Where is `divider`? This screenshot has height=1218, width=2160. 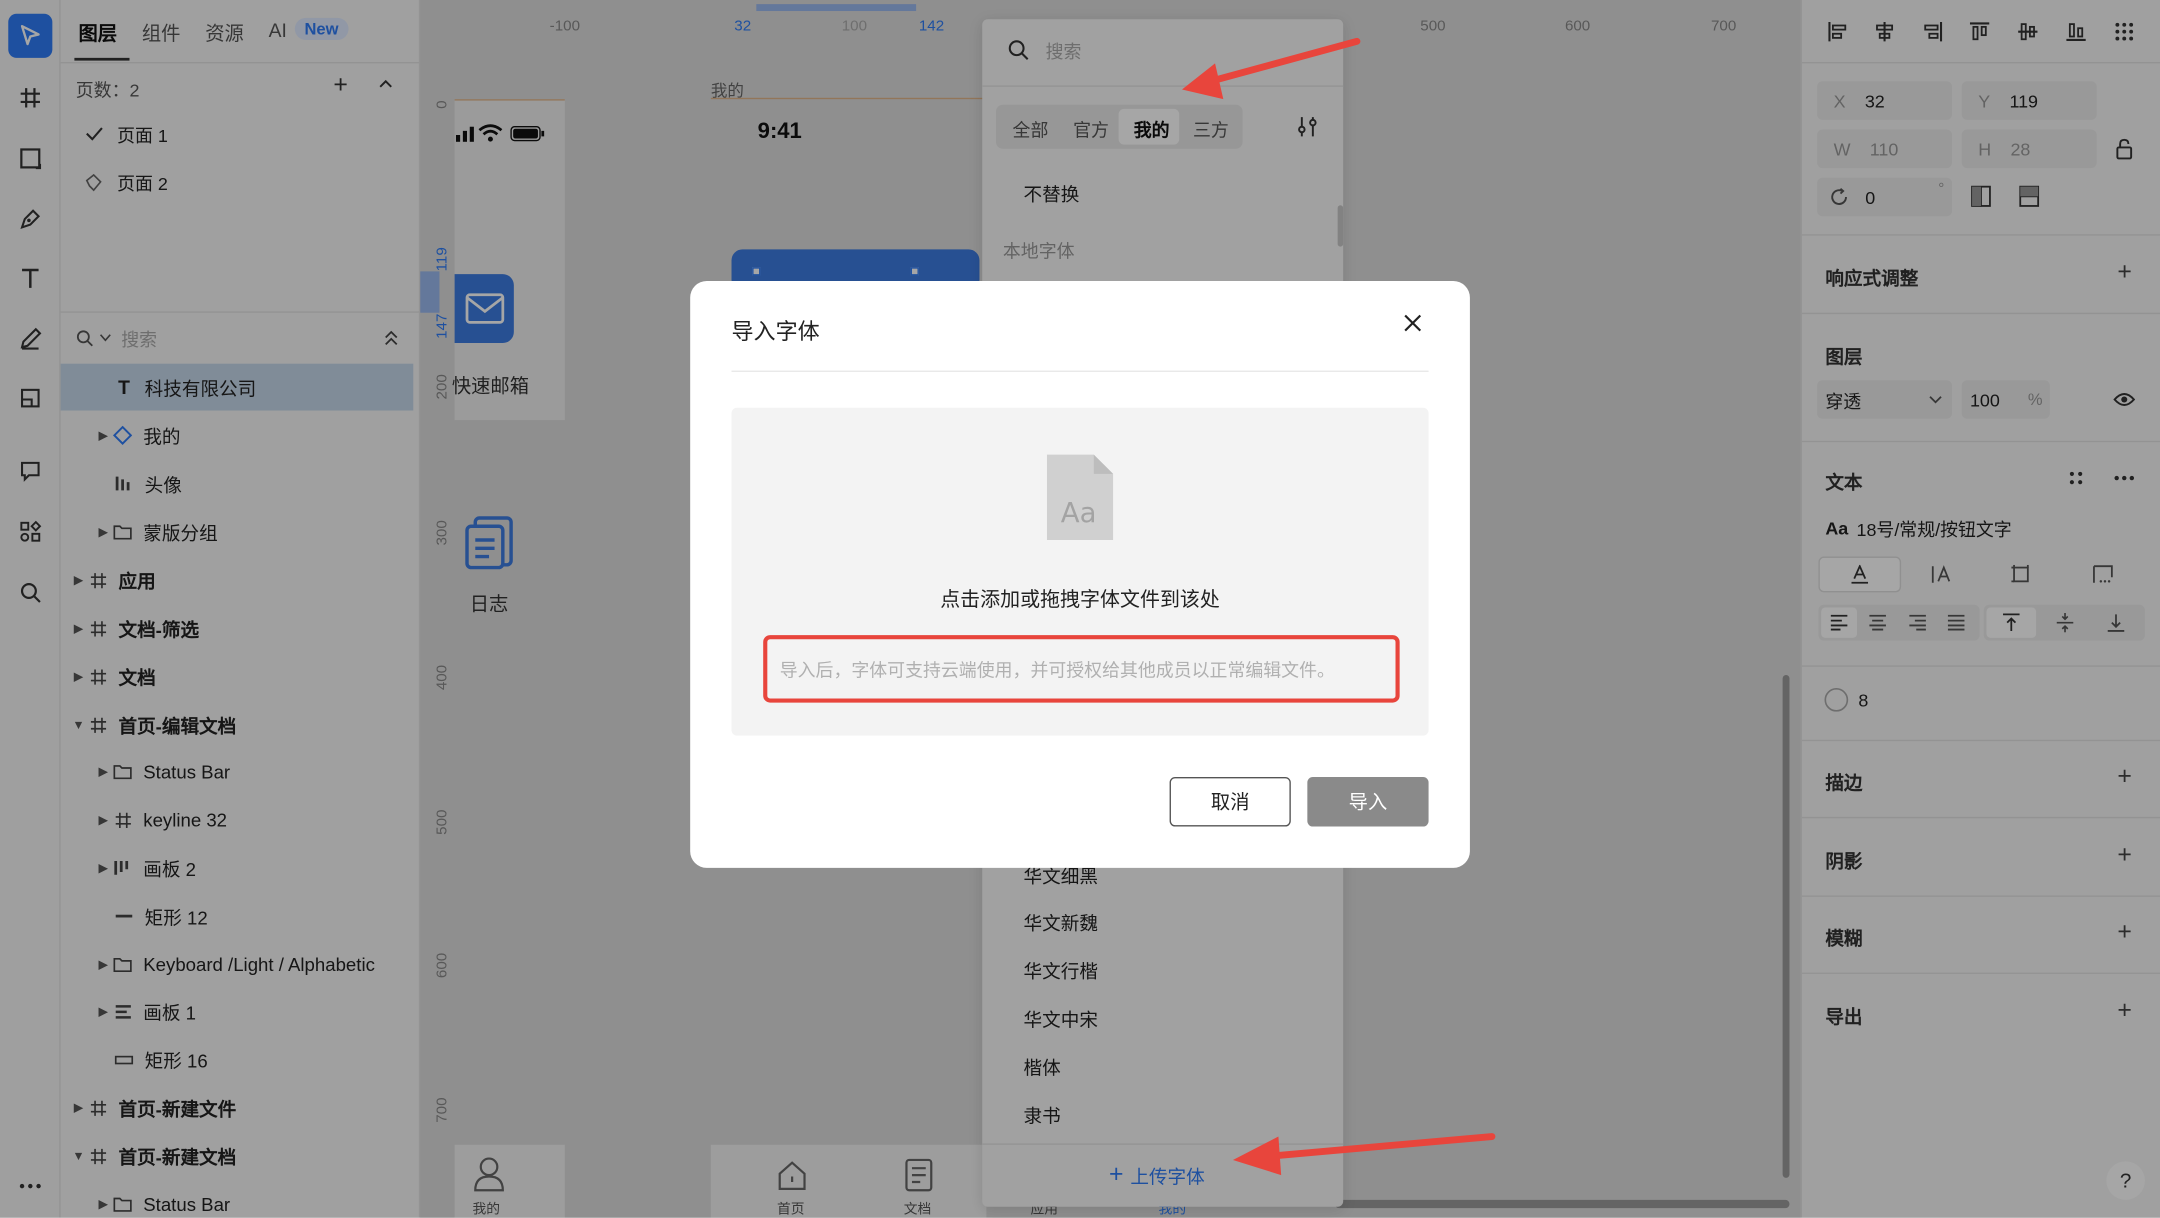
divider is located at coordinates (1080, 371).